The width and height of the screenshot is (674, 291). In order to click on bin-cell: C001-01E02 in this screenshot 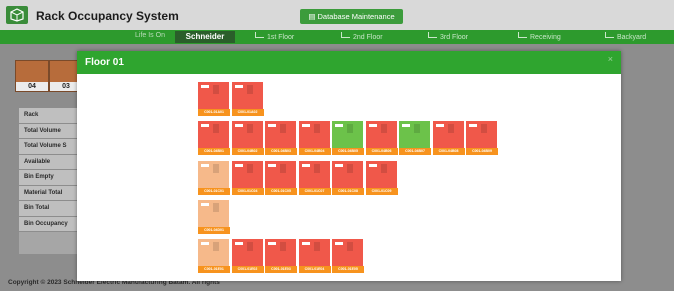, I will do `click(247, 256)`.